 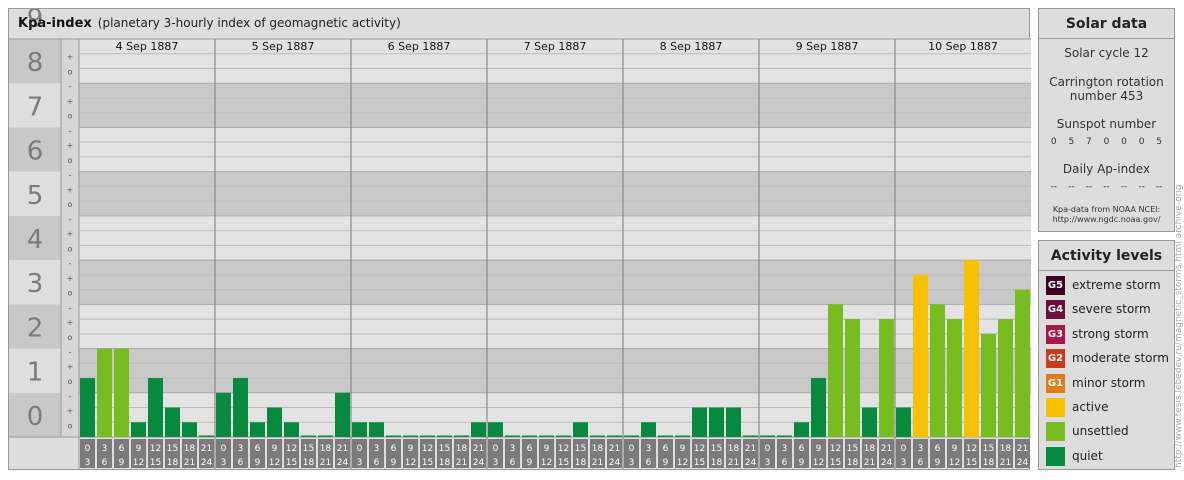 I want to click on data-source-line1: Kpa-data from NOAA NCEI:, so click(x=1106, y=209).